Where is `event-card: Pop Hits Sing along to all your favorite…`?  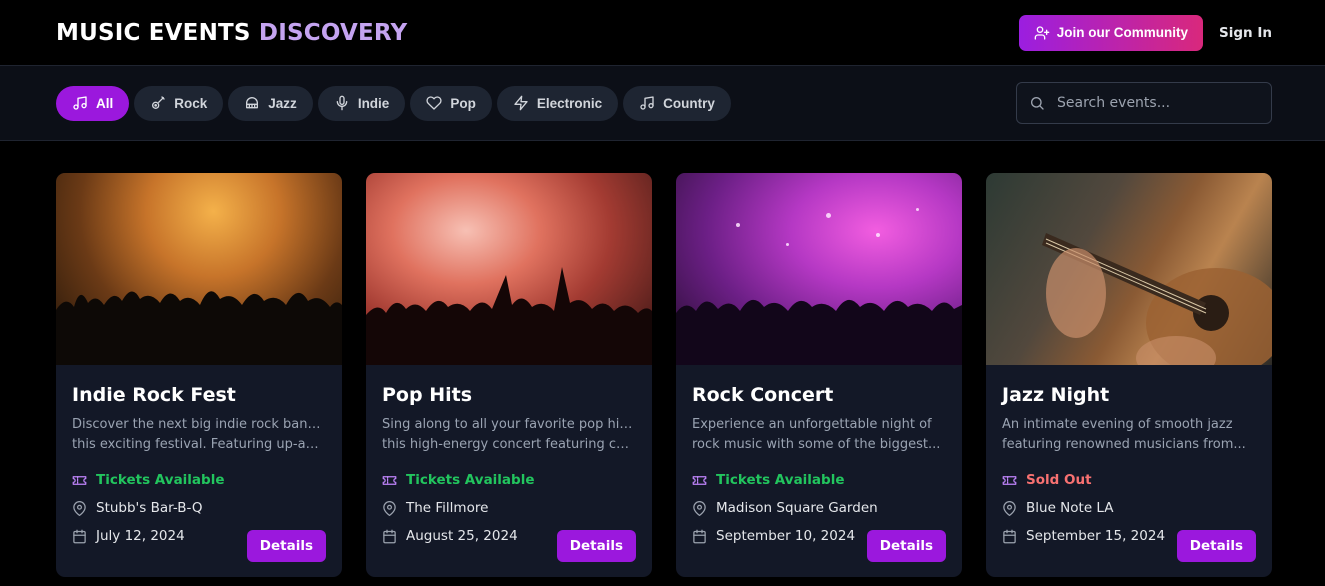
event-card: Pop Hits Sing along to all your favorite… is located at coordinates (509, 375).